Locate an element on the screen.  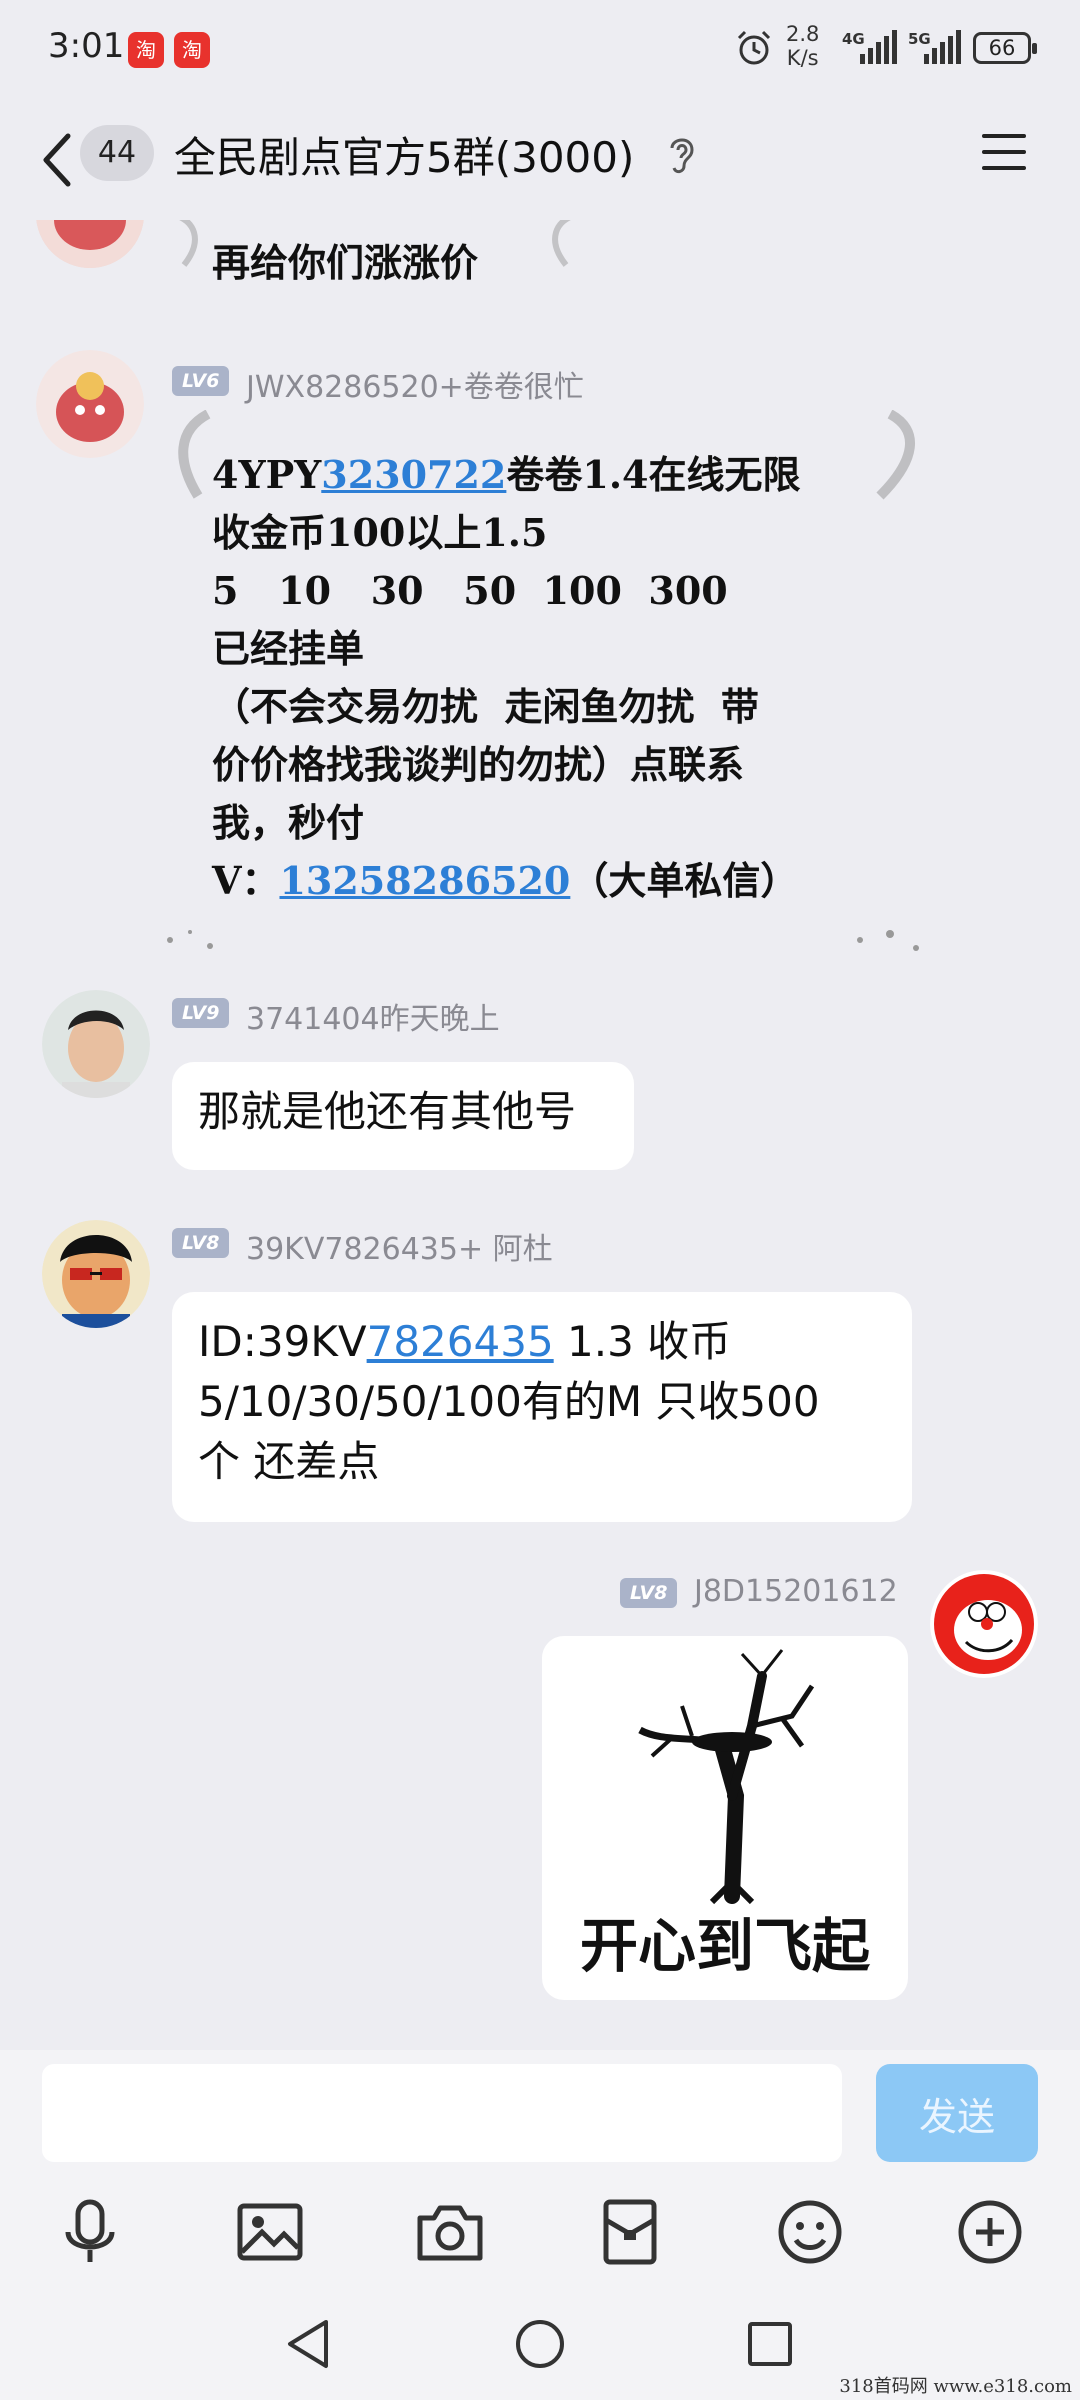
camera-icon is located at coordinates (450, 2232).